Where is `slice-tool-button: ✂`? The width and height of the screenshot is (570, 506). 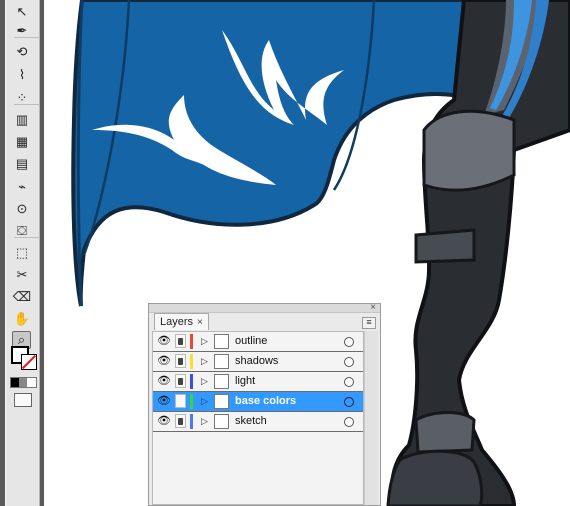
slice-tool-button: ✂ is located at coordinates (22, 274).